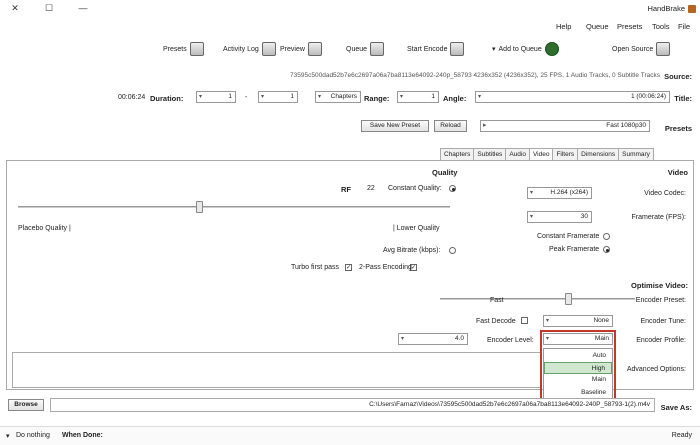 This screenshot has height=445, width=700. I want to click on tab-summary: Summary, so click(636, 154).